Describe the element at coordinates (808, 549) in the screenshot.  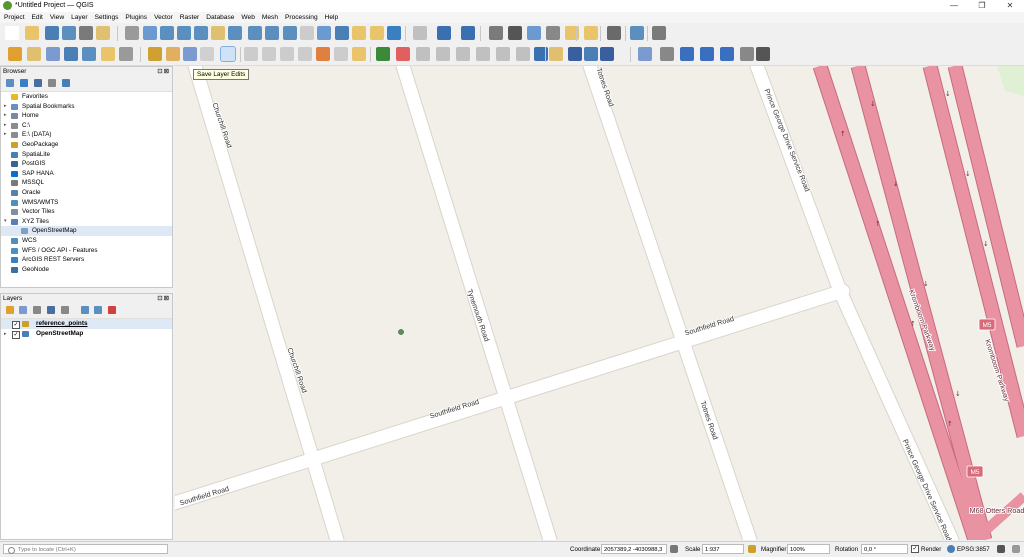
I see `magnifier-field: 100%` at that location.